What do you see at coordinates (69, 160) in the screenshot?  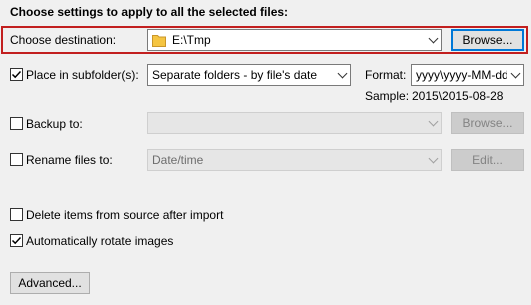 I see `rename-label: Rename files to:` at bounding box center [69, 160].